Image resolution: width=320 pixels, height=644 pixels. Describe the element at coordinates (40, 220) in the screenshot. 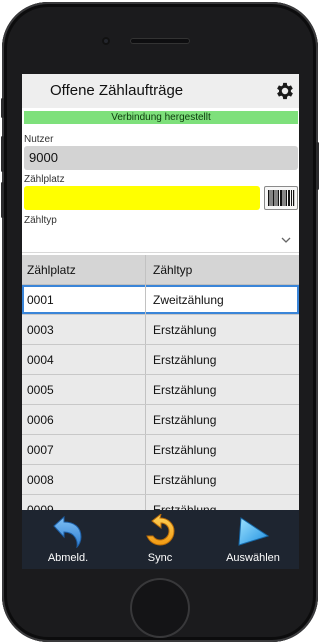

I see `type-label: Zähltyp` at that location.